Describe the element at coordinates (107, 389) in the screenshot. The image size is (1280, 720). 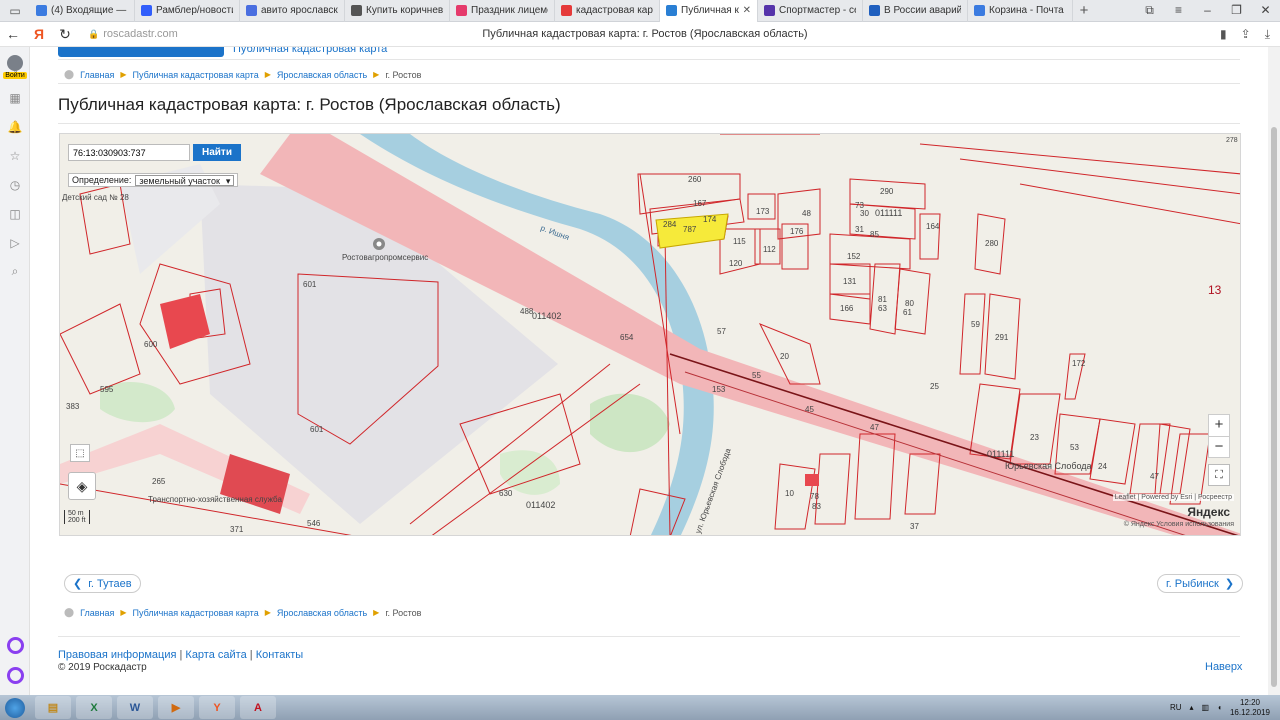
I see `parcel-number: 595` at that location.